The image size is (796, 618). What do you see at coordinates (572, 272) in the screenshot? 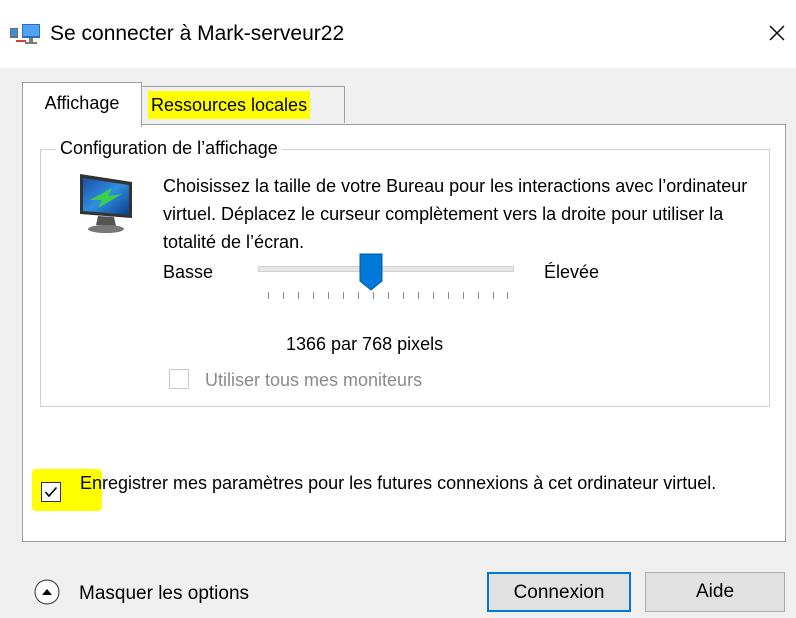
I see `slider-high-label: Élevée` at bounding box center [572, 272].